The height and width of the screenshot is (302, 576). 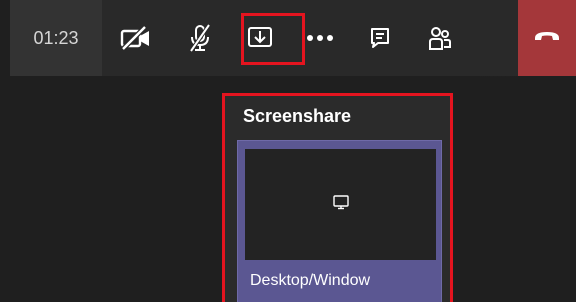 I want to click on hang-up-button, so click(x=547, y=38).